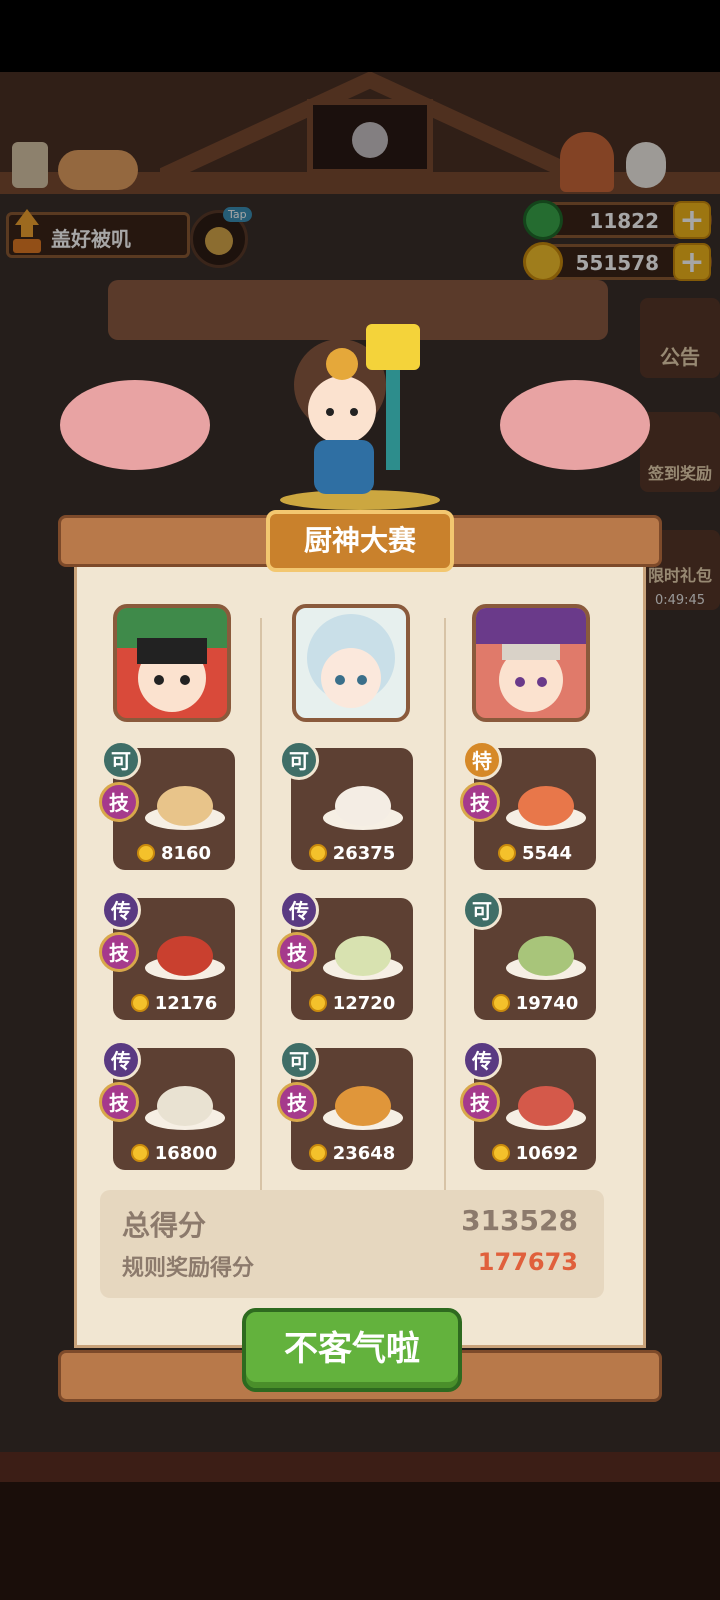  Describe the element at coordinates (363, 808) in the screenshot. I see `fruit-cake-icon` at that location.